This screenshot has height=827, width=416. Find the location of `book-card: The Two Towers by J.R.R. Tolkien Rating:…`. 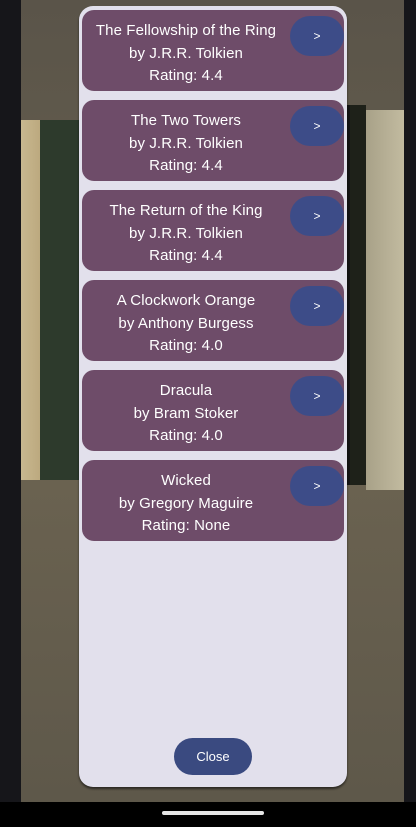

book-card: The Two Towers by J.R.R. Tolkien Rating:… is located at coordinates (213, 140).